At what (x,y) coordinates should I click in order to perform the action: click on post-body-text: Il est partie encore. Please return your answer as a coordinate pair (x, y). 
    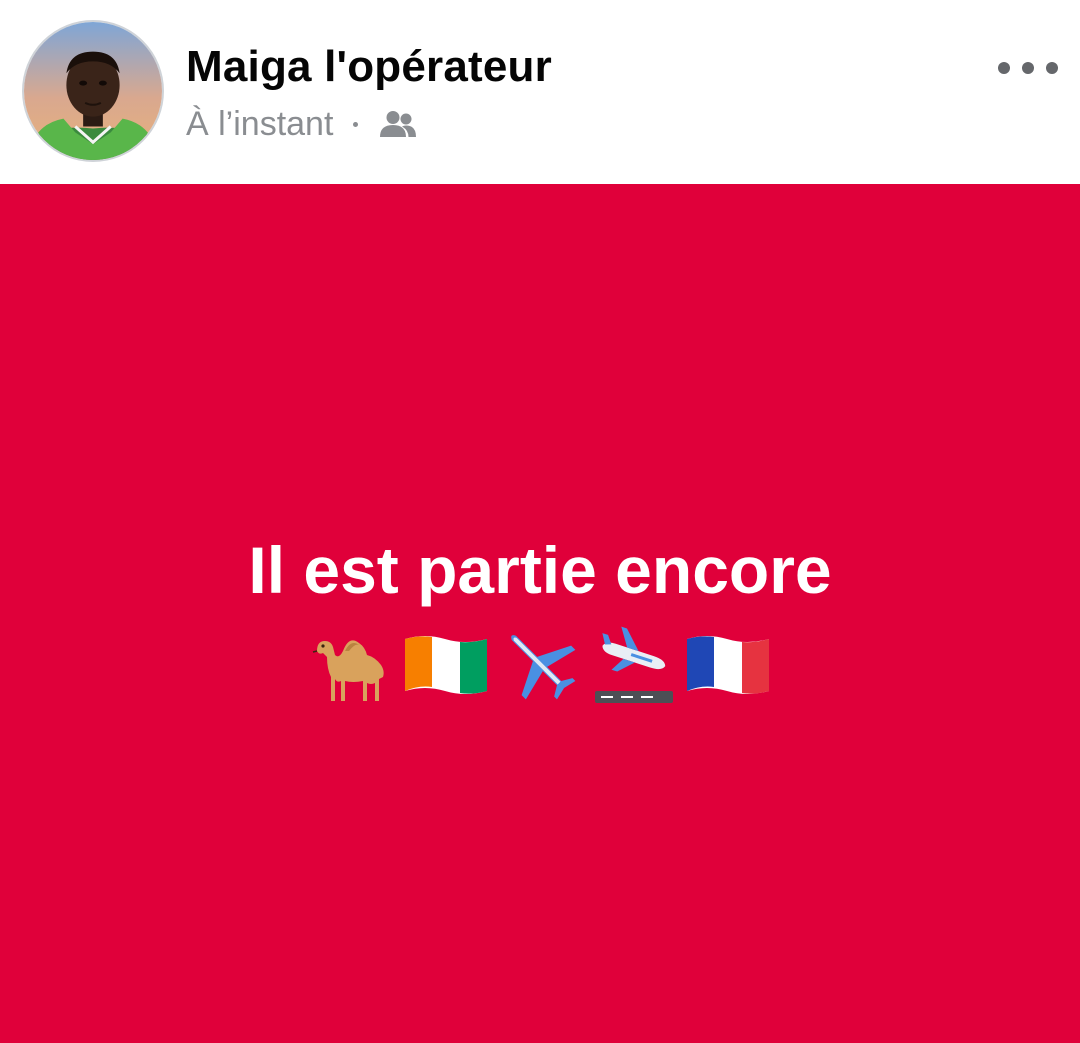
    Looking at the image, I should click on (540, 570).